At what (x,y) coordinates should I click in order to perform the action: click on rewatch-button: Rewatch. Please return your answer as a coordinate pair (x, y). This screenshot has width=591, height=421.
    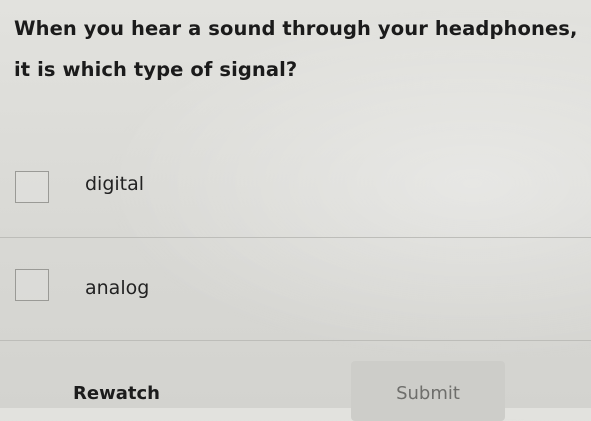
    Looking at the image, I should click on (116, 393).